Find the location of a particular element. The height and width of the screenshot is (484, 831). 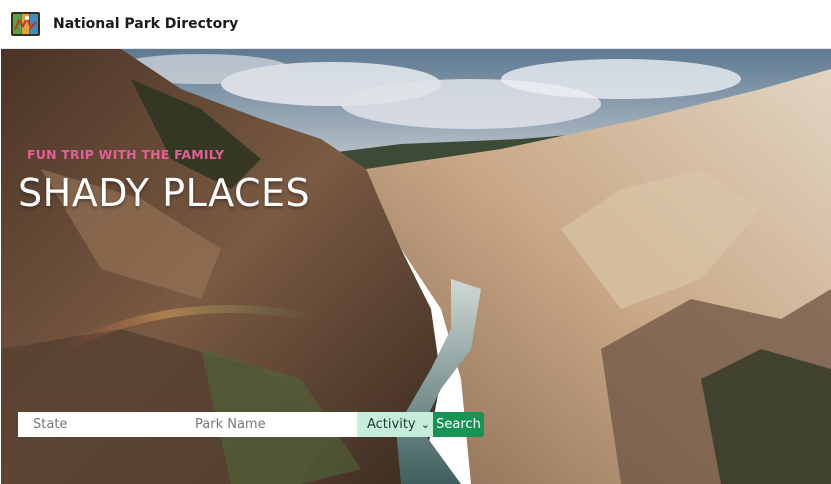

search-button: Search is located at coordinates (458, 424).